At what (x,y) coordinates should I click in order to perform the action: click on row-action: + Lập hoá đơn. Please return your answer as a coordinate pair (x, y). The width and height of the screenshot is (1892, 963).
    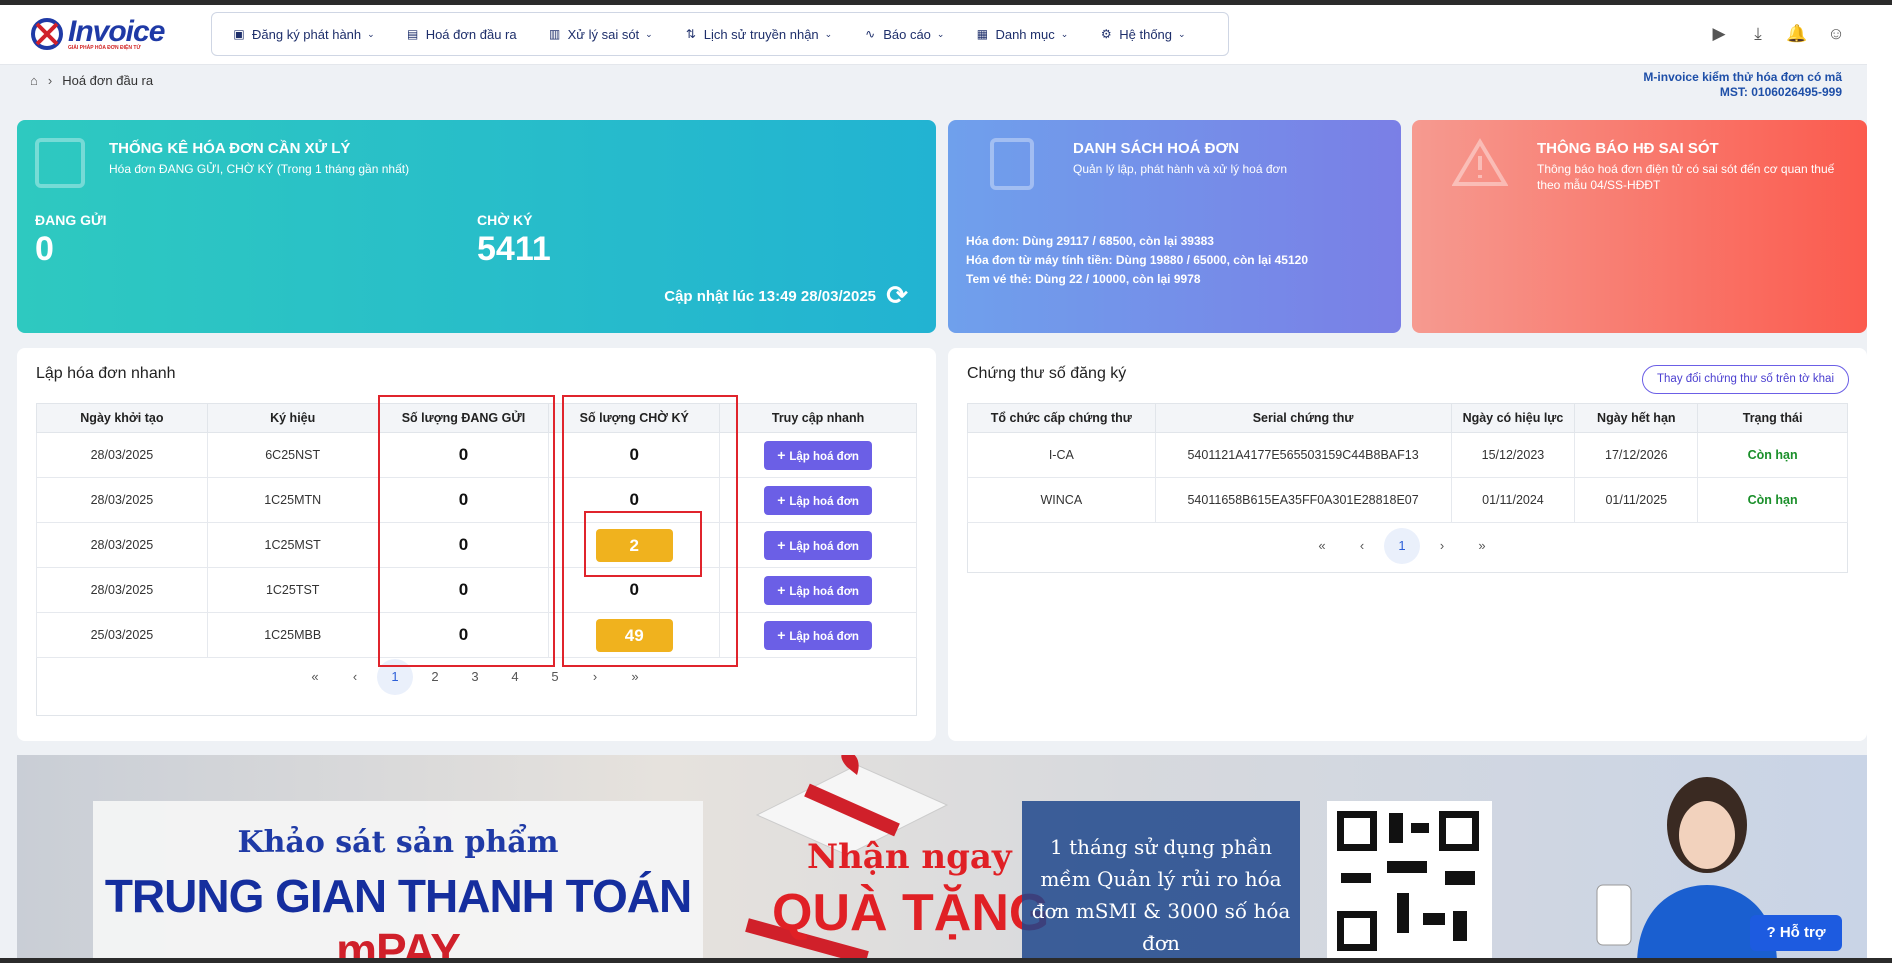
    Looking at the image, I should click on (818, 590).